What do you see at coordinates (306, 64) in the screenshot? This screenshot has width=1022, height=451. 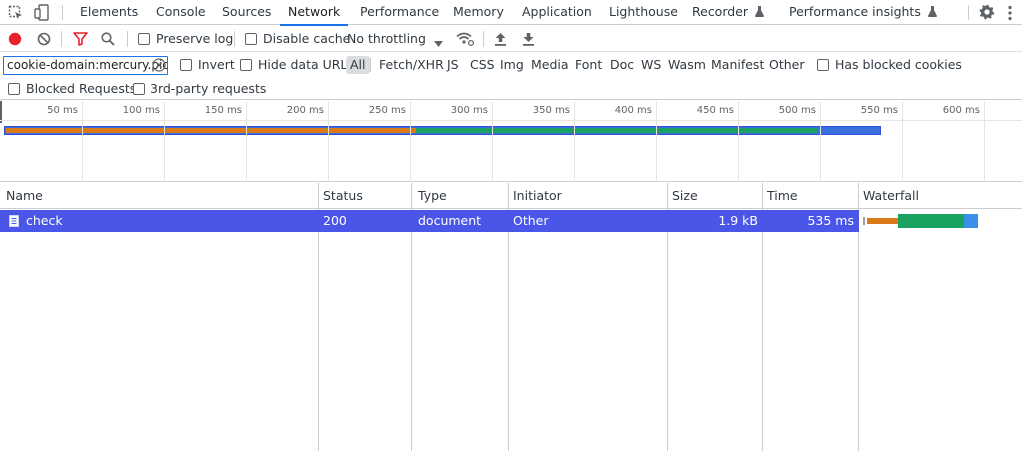 I see `hide-data-urls-label: Hide data URLs` at bounding box center [306, 64].